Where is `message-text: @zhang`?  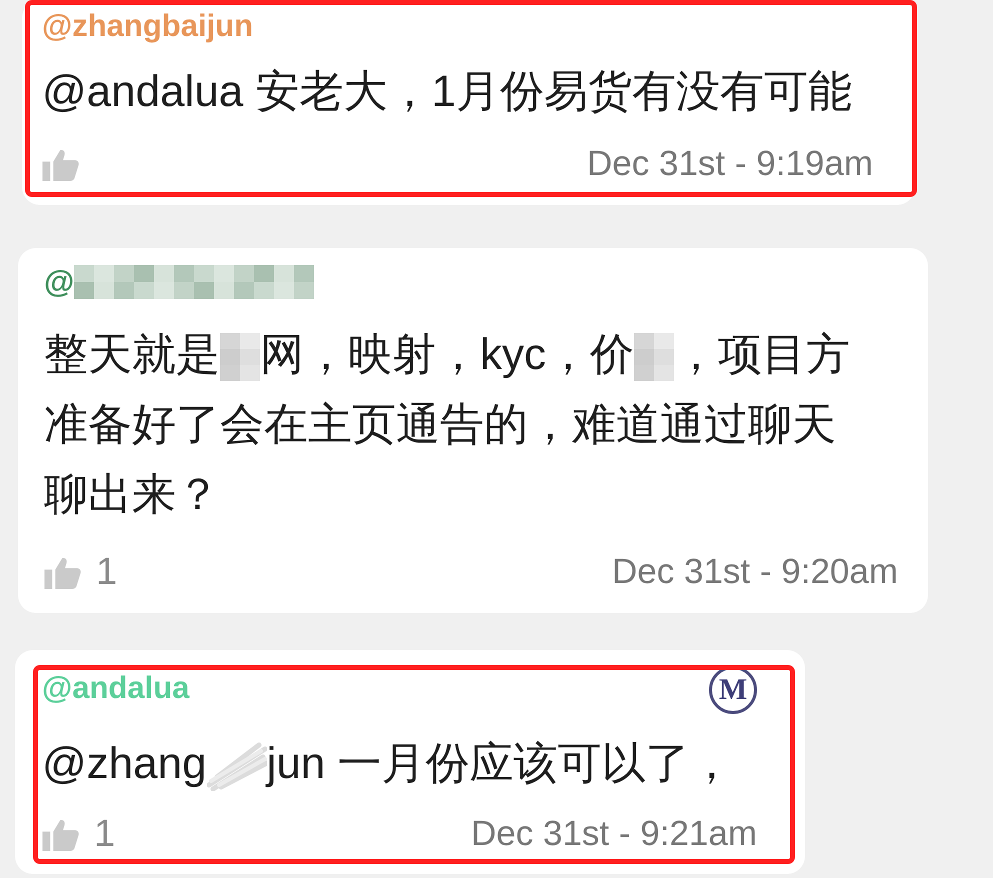 message-text: @zhang is located at coordinates (124, 763).